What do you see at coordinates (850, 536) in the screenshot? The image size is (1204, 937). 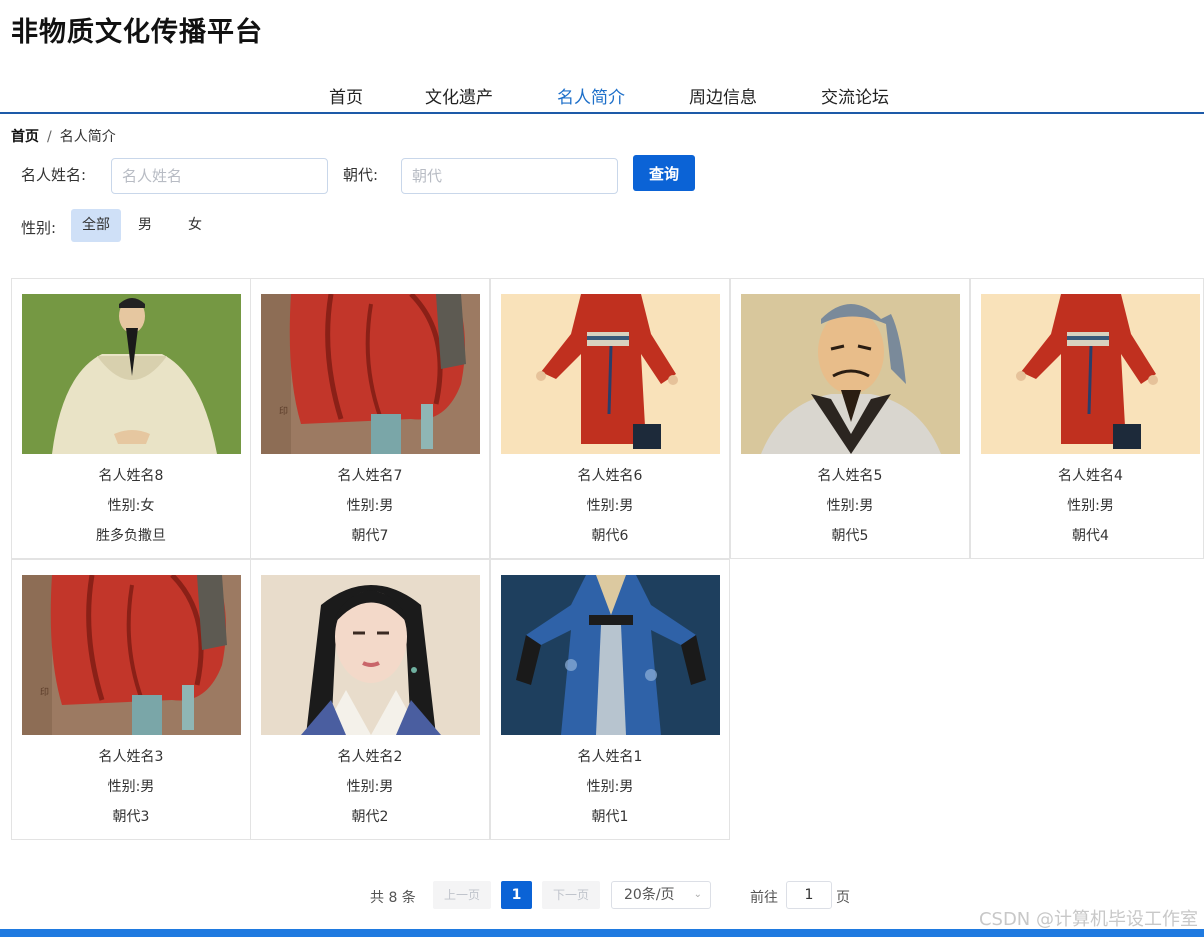 I see `celebrity-dynasty: 朝代5` at bounding box center [850, 536].